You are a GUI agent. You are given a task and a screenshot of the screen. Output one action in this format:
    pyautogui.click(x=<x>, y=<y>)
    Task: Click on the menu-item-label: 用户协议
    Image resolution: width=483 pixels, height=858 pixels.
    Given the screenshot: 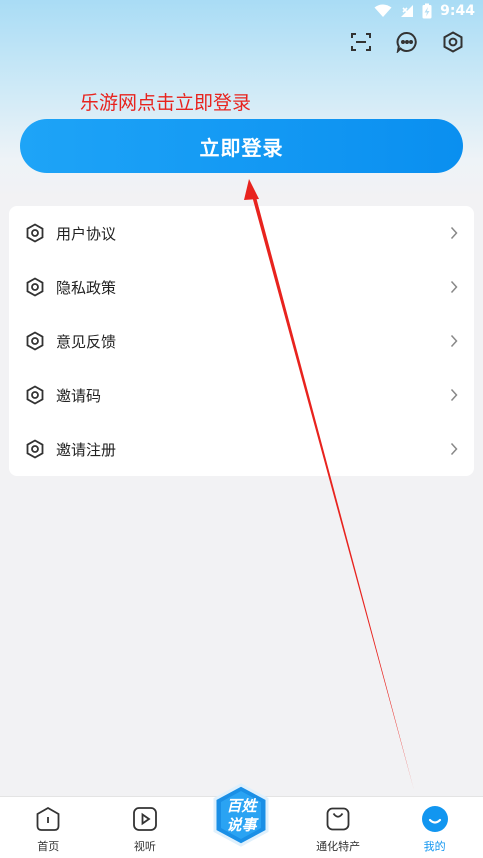 What is the action you would take?
    pyautogui.click(x=86, y=233)
    